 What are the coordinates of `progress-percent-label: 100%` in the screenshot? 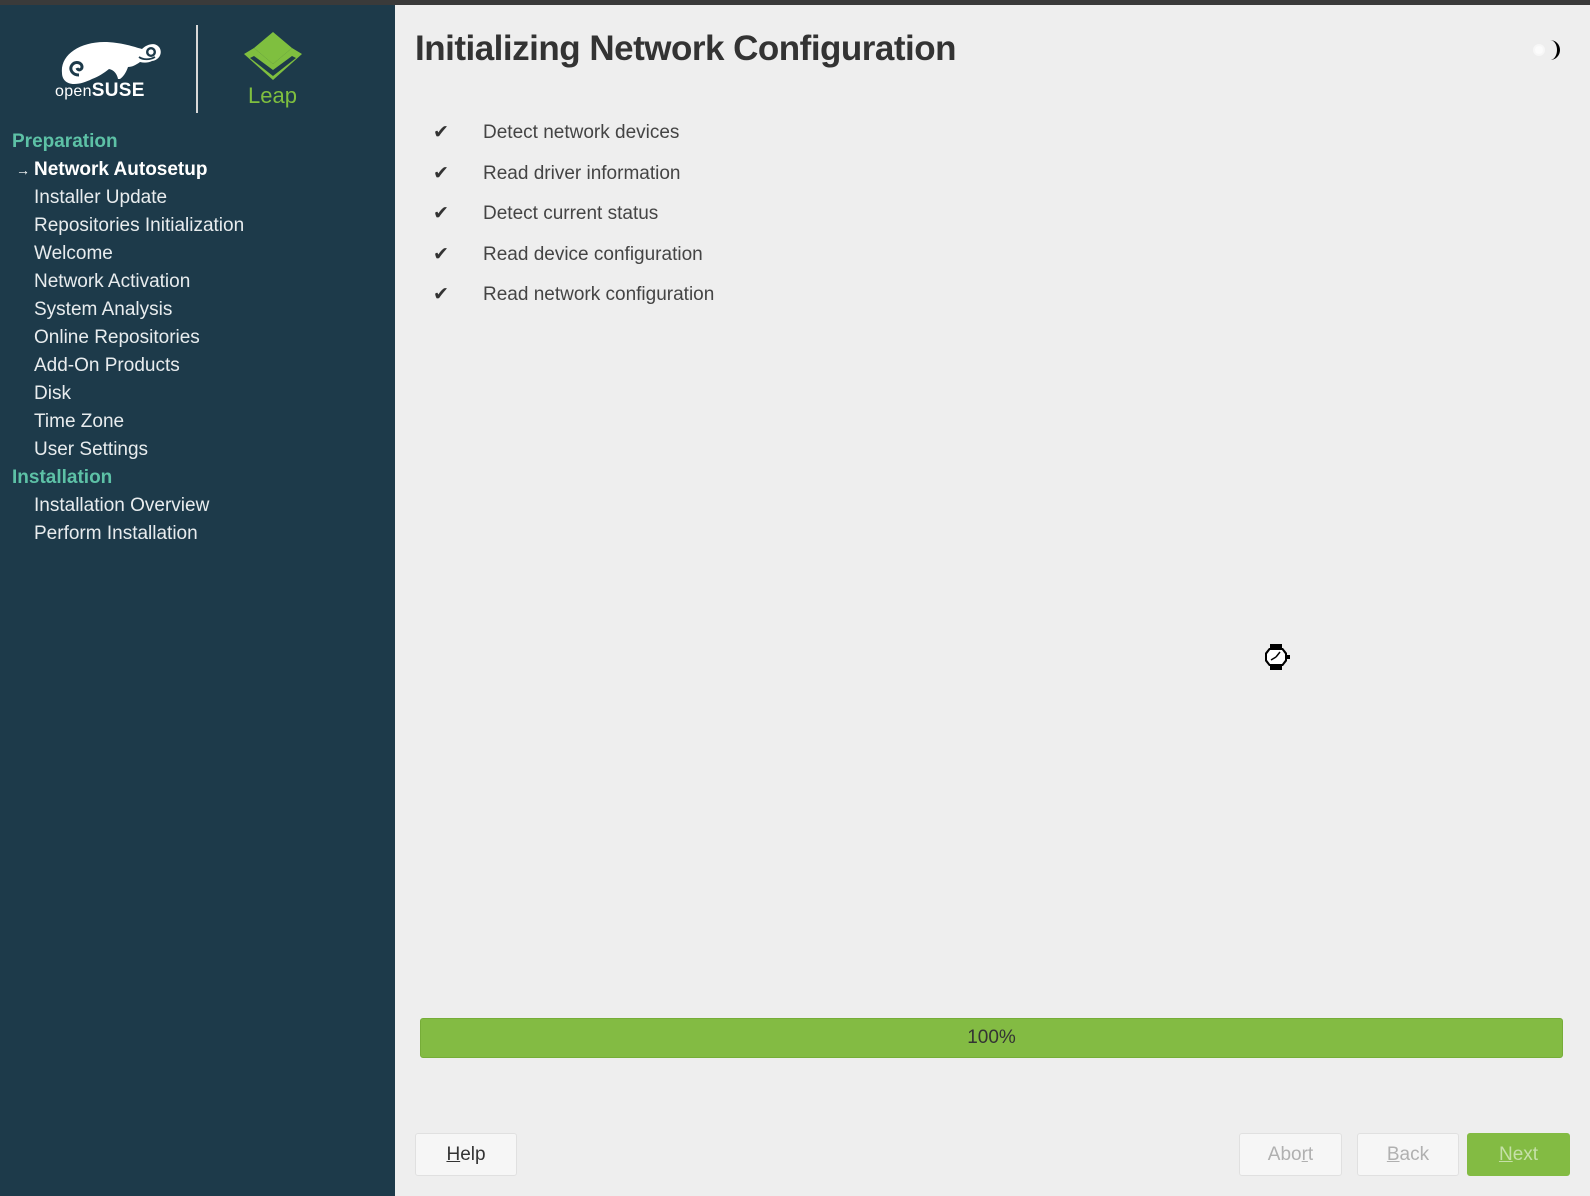 It's located at (991, 1037).